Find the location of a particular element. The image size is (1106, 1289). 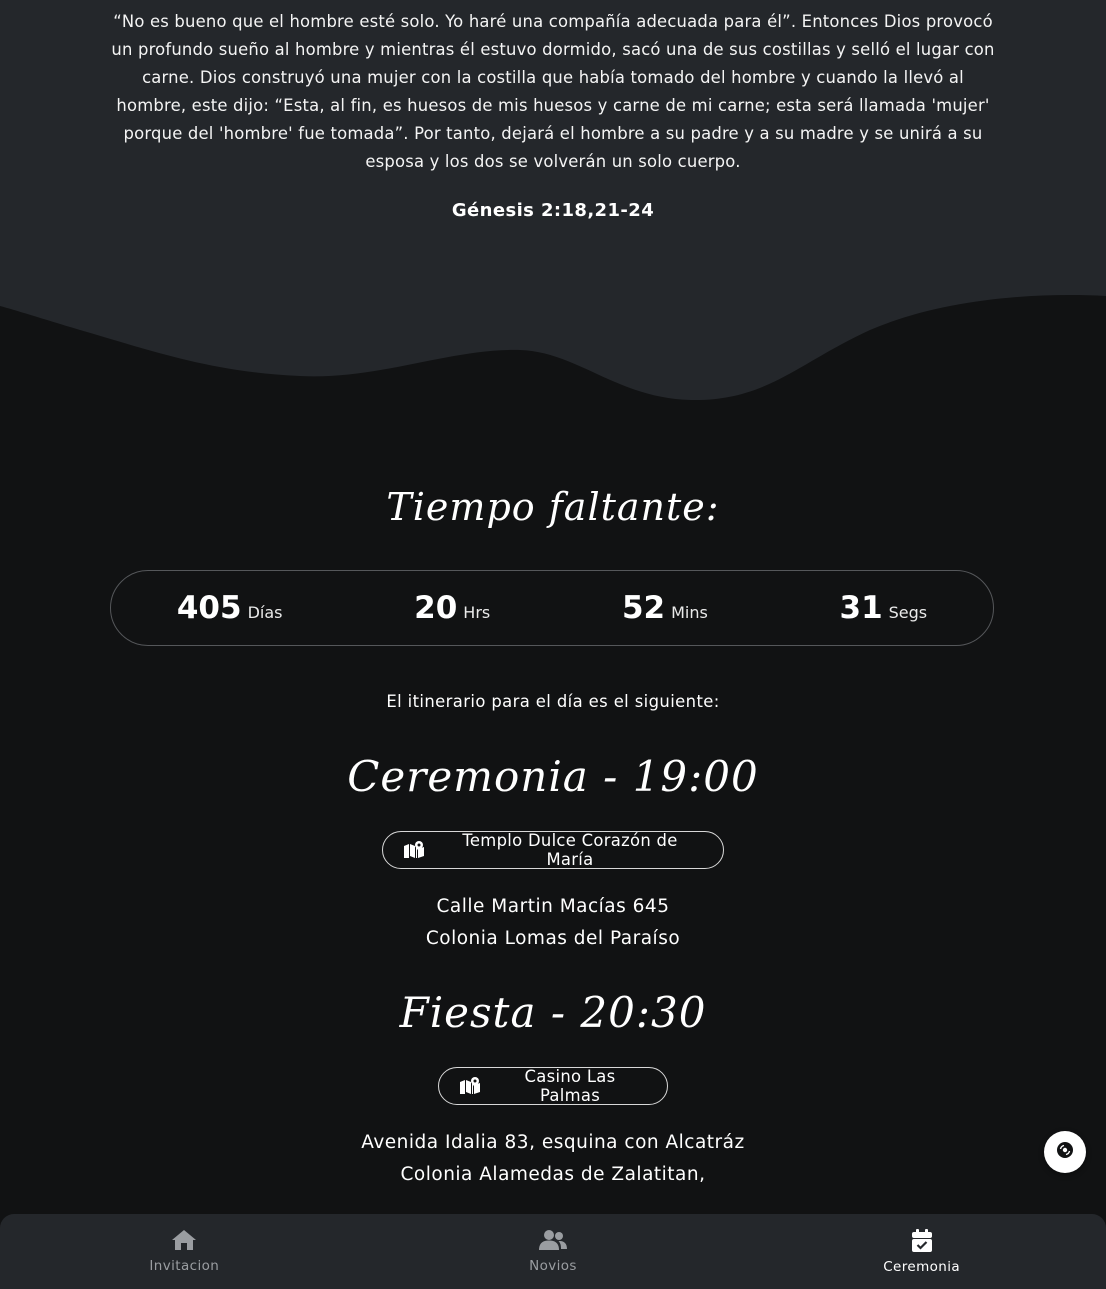

party-venue-button: Casino Las Palmas is located at coordinates (553, 1086).